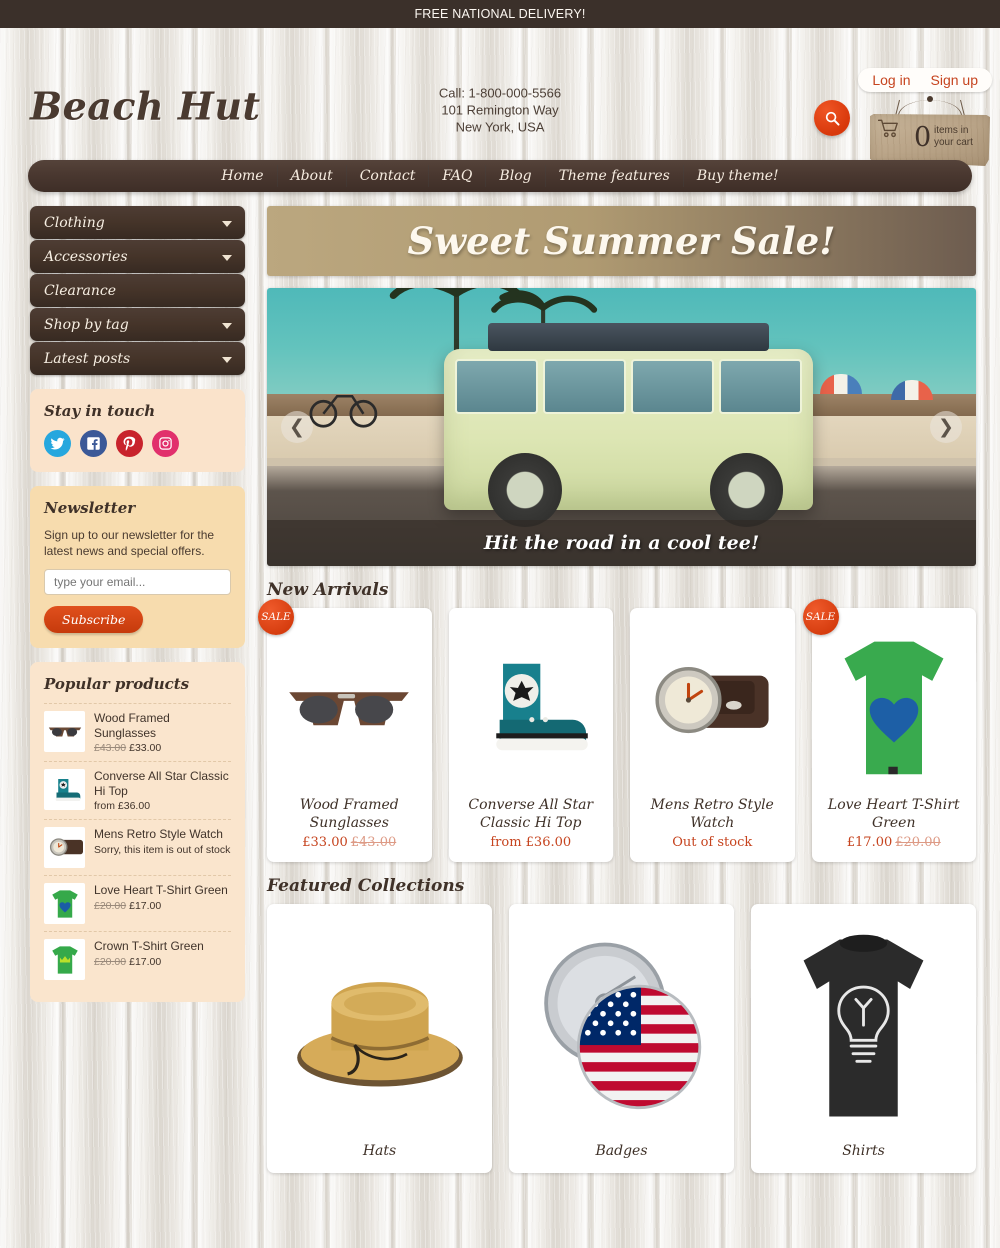  Describe the element at coordinates (621, 1038) in the screenshot. I see `collection-card-badges: Badges` at that location.